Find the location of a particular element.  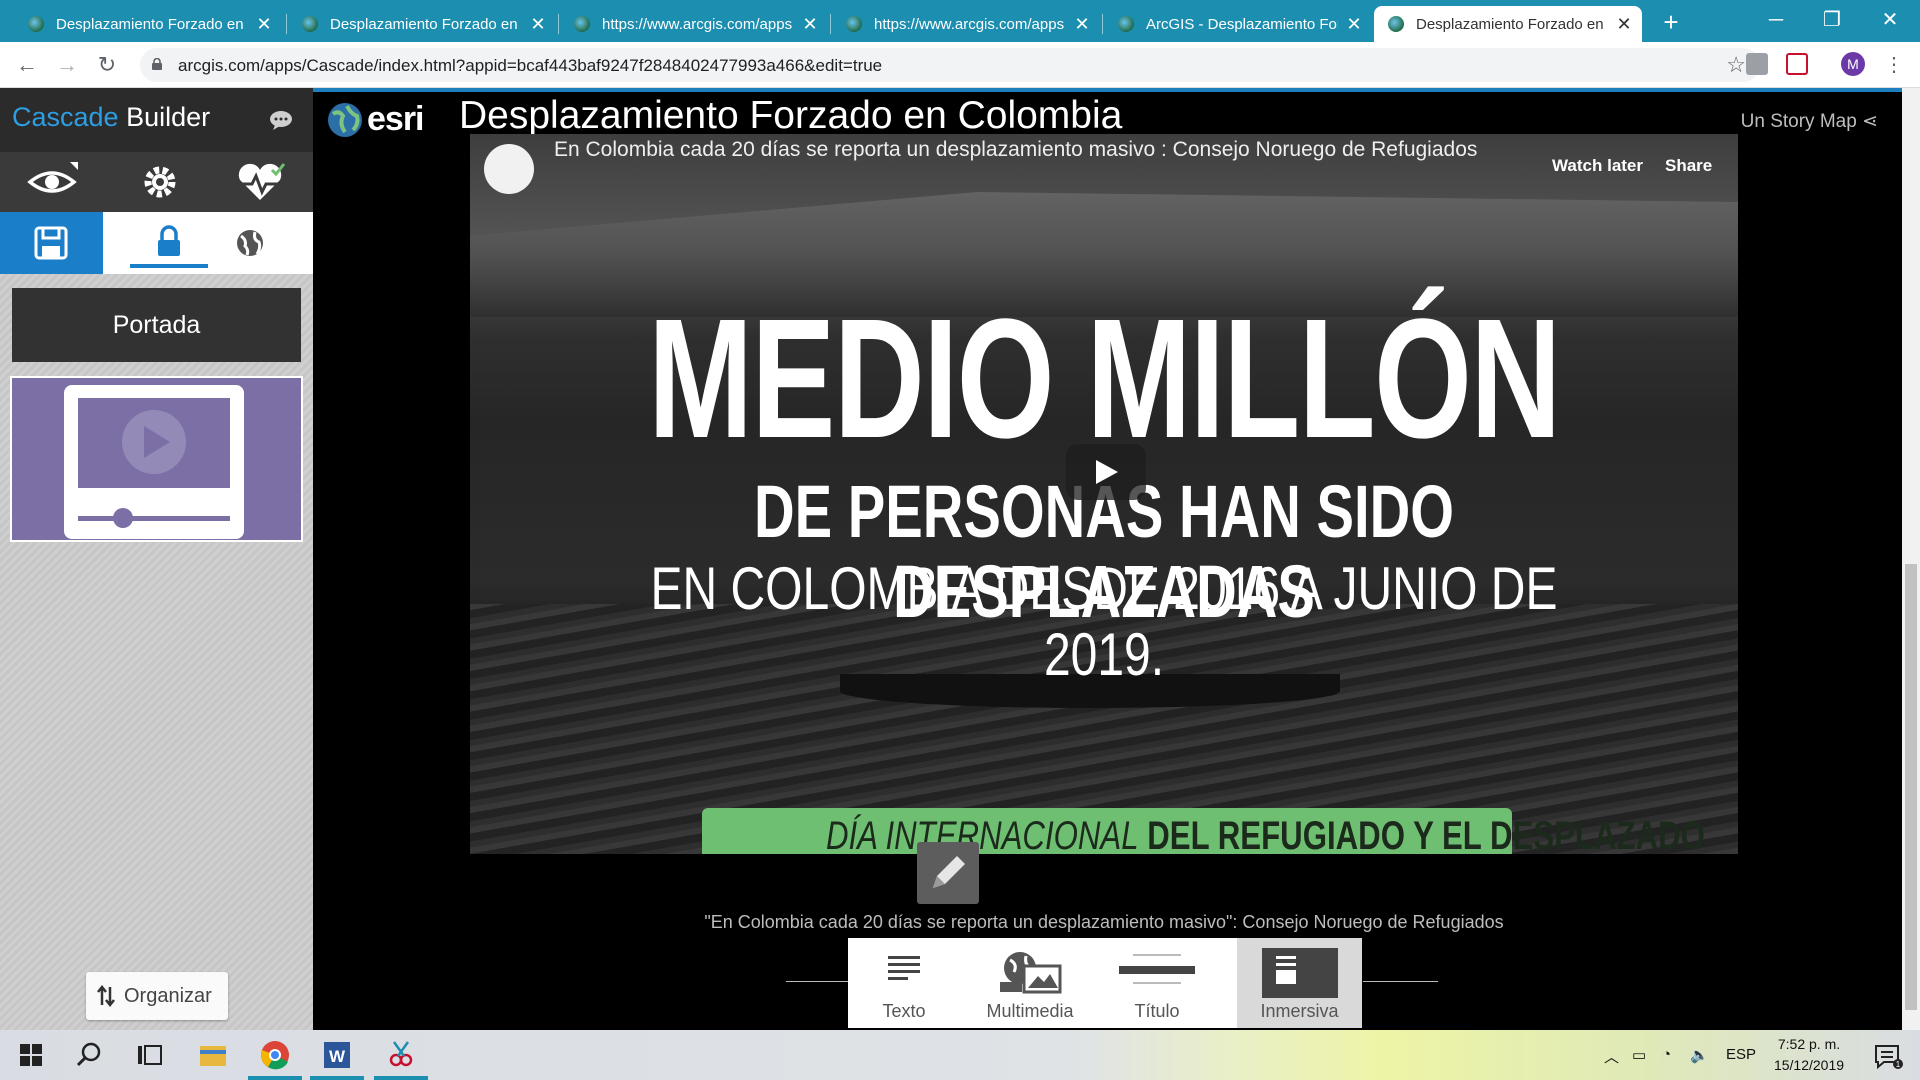

pencil-icon is located at coordinates (949, 872).